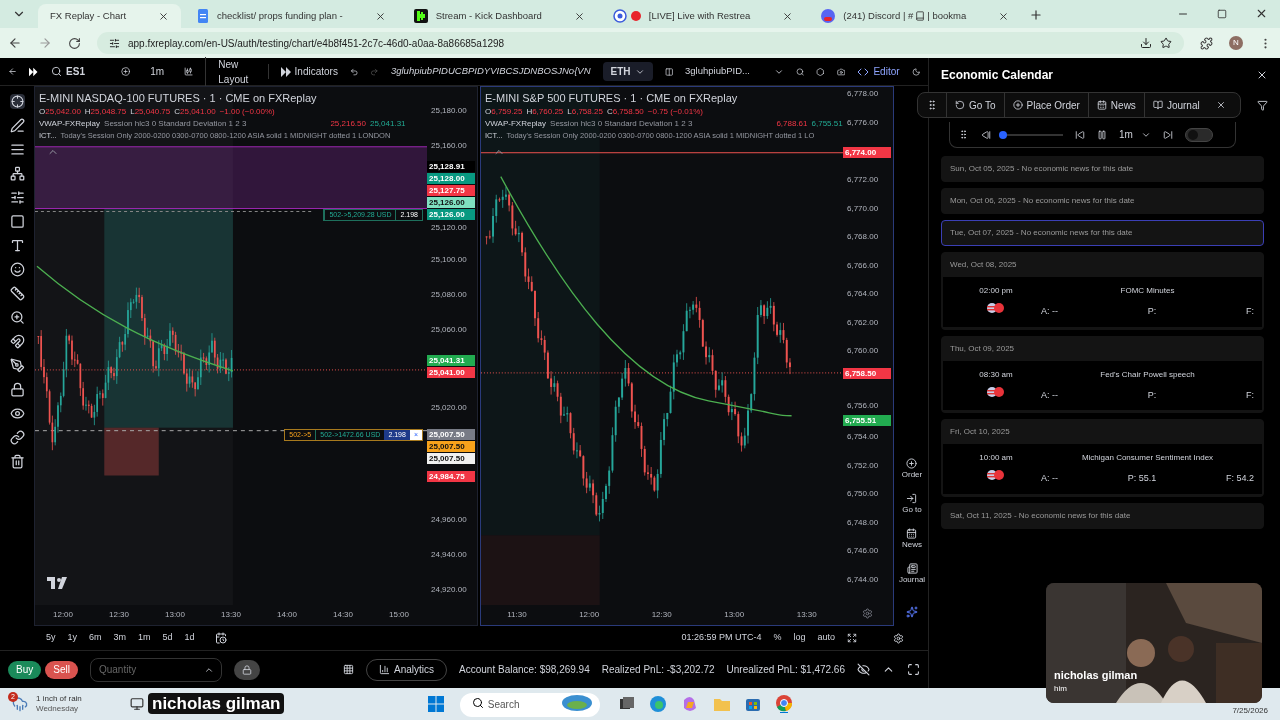 The image size is (1280, 720). Describe the element at coordinates (689, 704) in the screenshot. I see `copilot-icon` at that location.